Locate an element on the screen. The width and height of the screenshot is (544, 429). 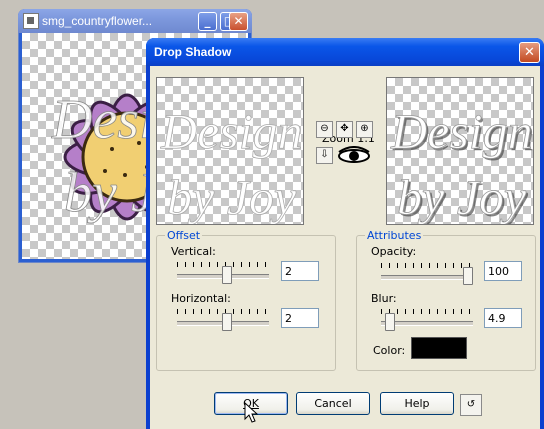
dialog-title: Drop Shadow is located at coordinates (193, 52).